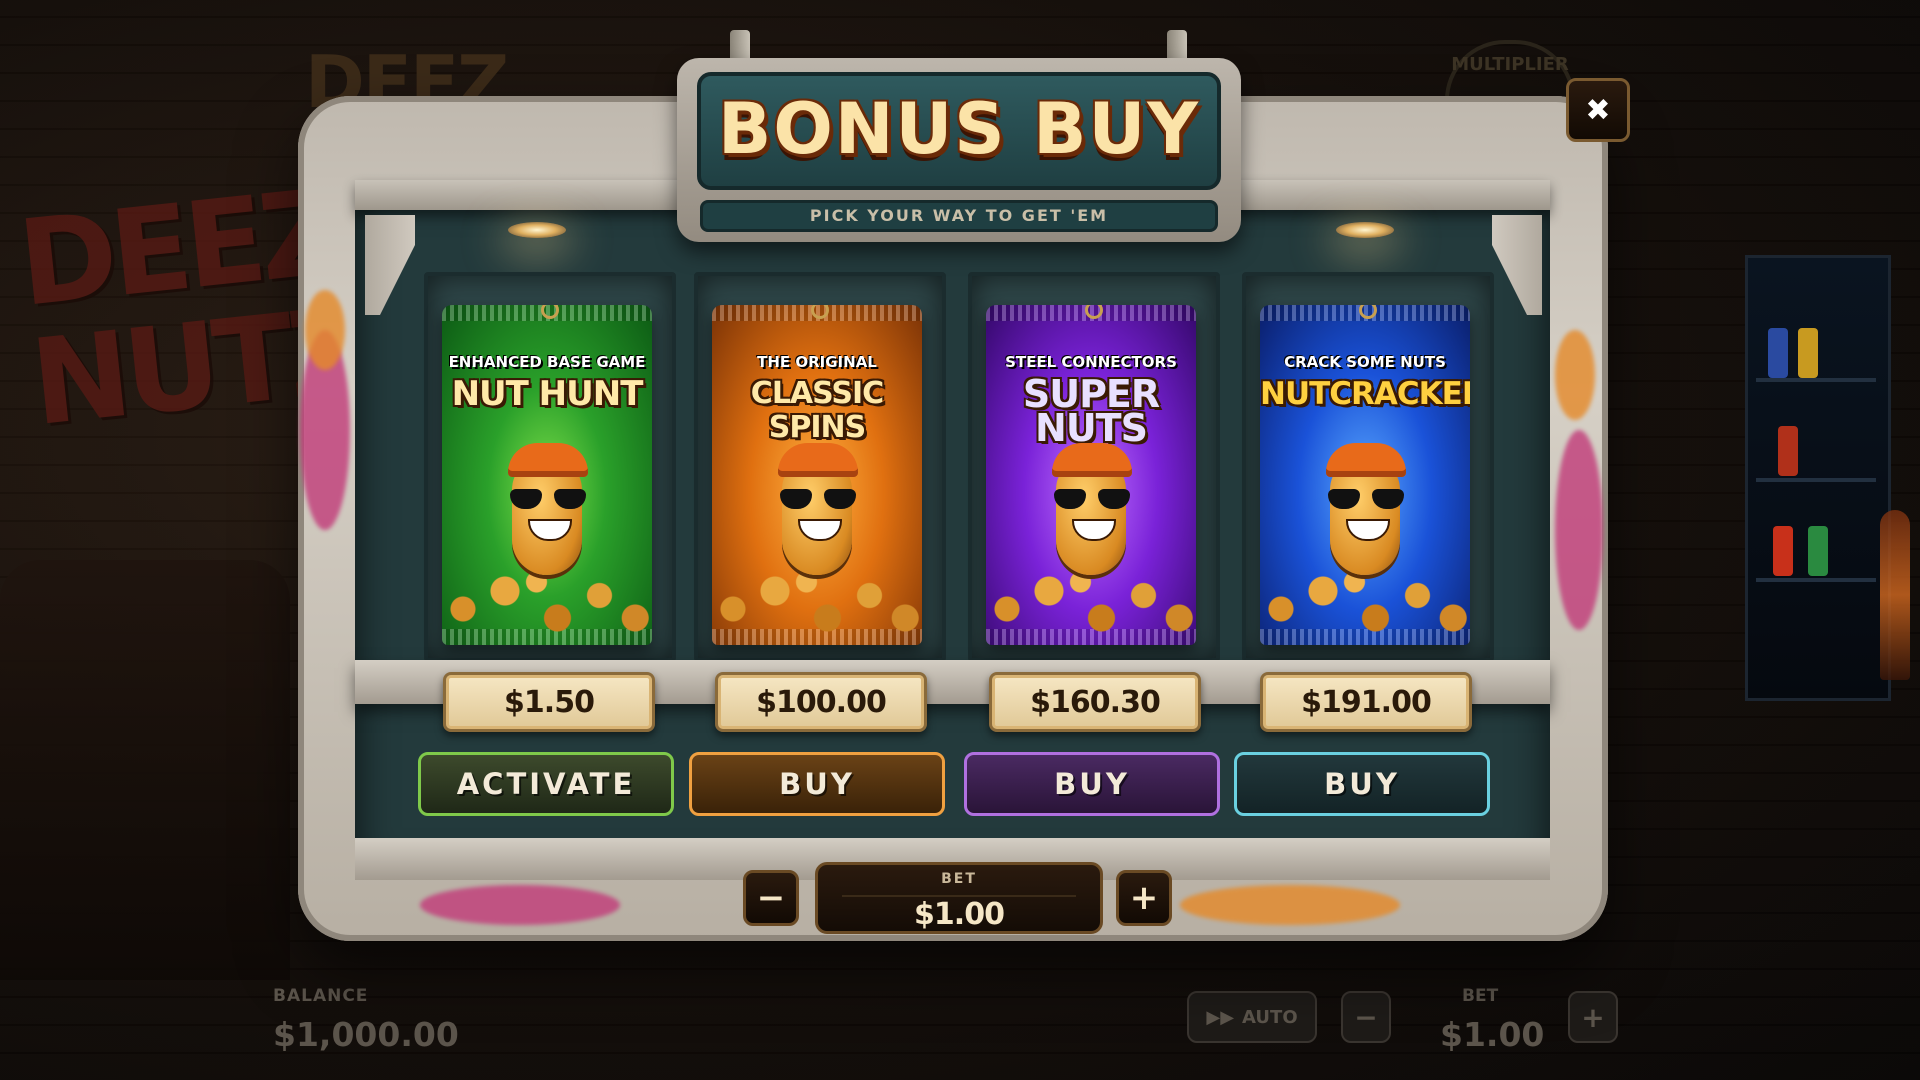  What do you see at coordinates (145, 770) in the screenshot?
I see `sofa` at bounding box center [145, 770].